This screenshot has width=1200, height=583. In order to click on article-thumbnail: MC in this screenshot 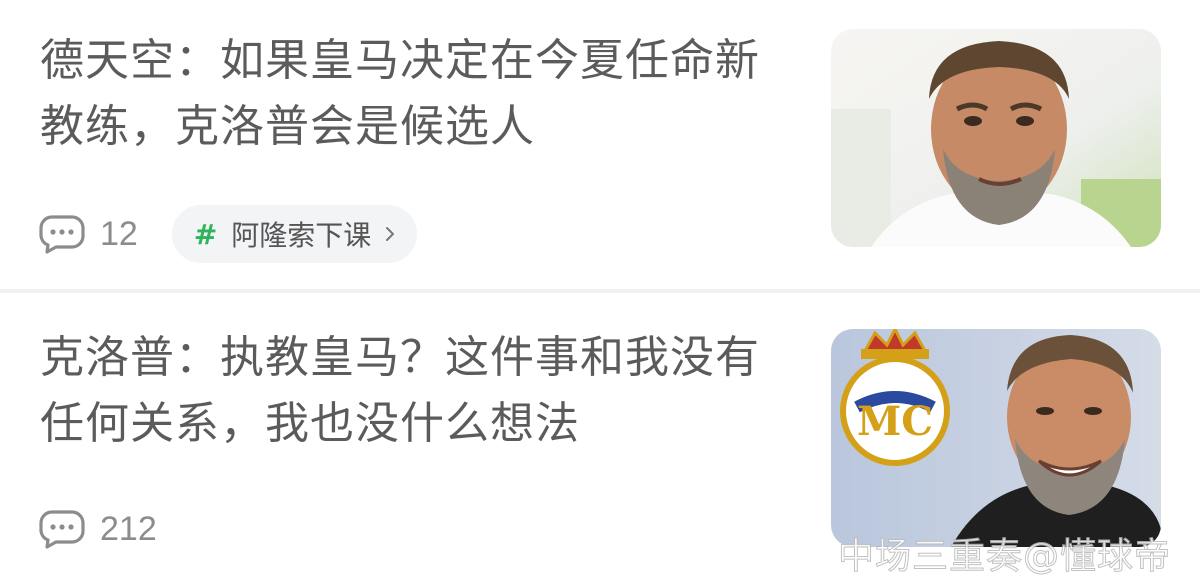, I will do `click(996, 438)`.